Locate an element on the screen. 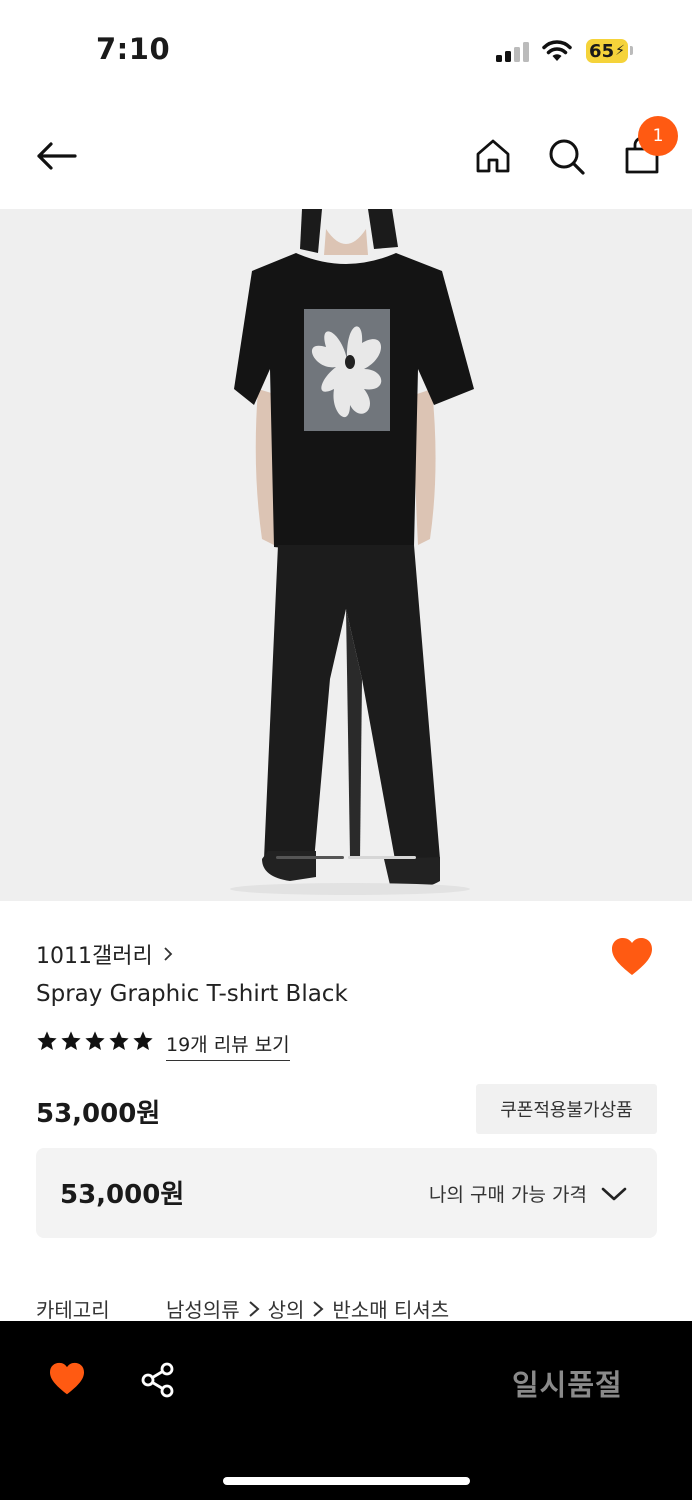  wifi-icon is located at coordinates (557, 50).